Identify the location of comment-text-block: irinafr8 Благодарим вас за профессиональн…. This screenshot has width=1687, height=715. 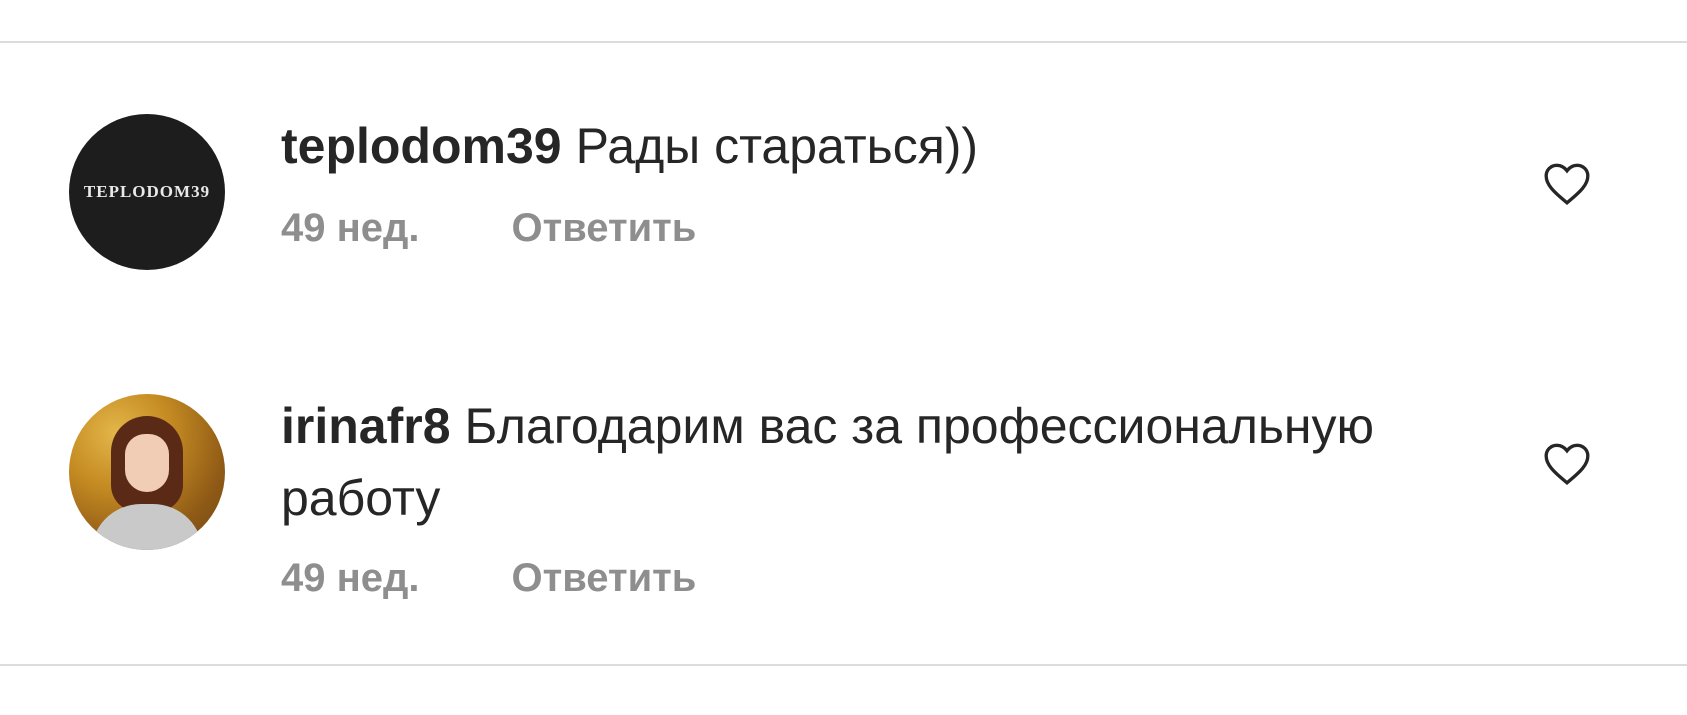
(851, 462).